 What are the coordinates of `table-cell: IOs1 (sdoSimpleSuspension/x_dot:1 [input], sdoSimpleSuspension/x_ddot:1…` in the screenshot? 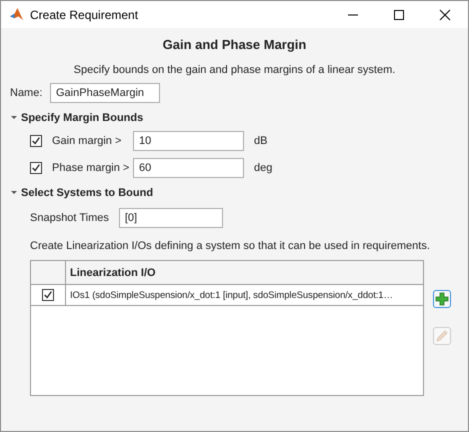 It's located at (244, 295).